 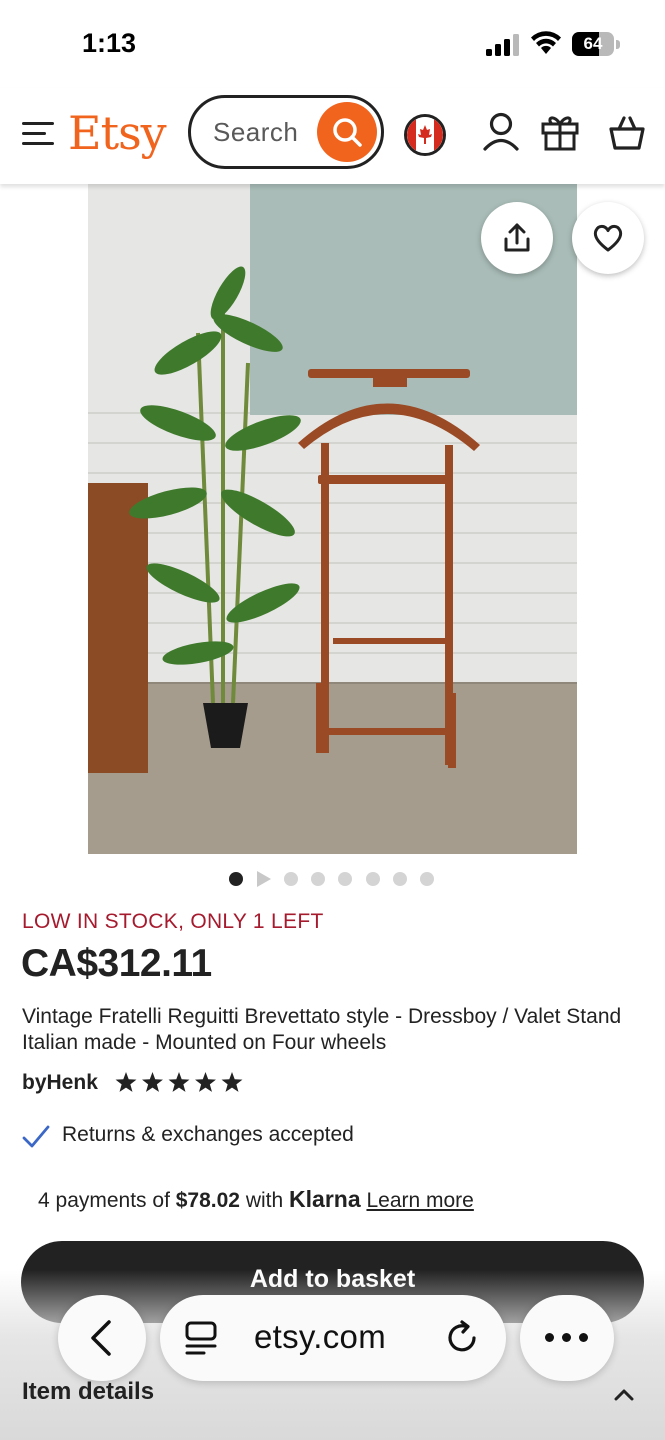 I want to click on share-icon, so click(x=517, y=237).